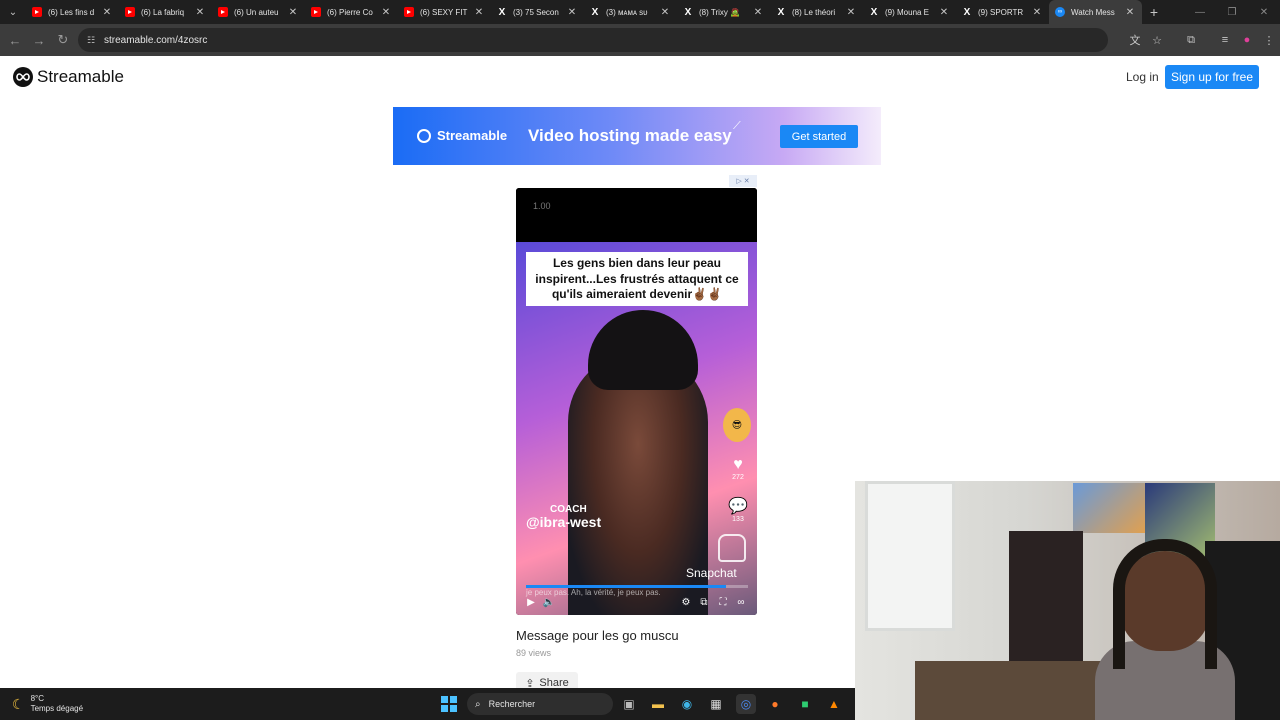  I want to click on volume-icon: 🔈, so click(549, 603).